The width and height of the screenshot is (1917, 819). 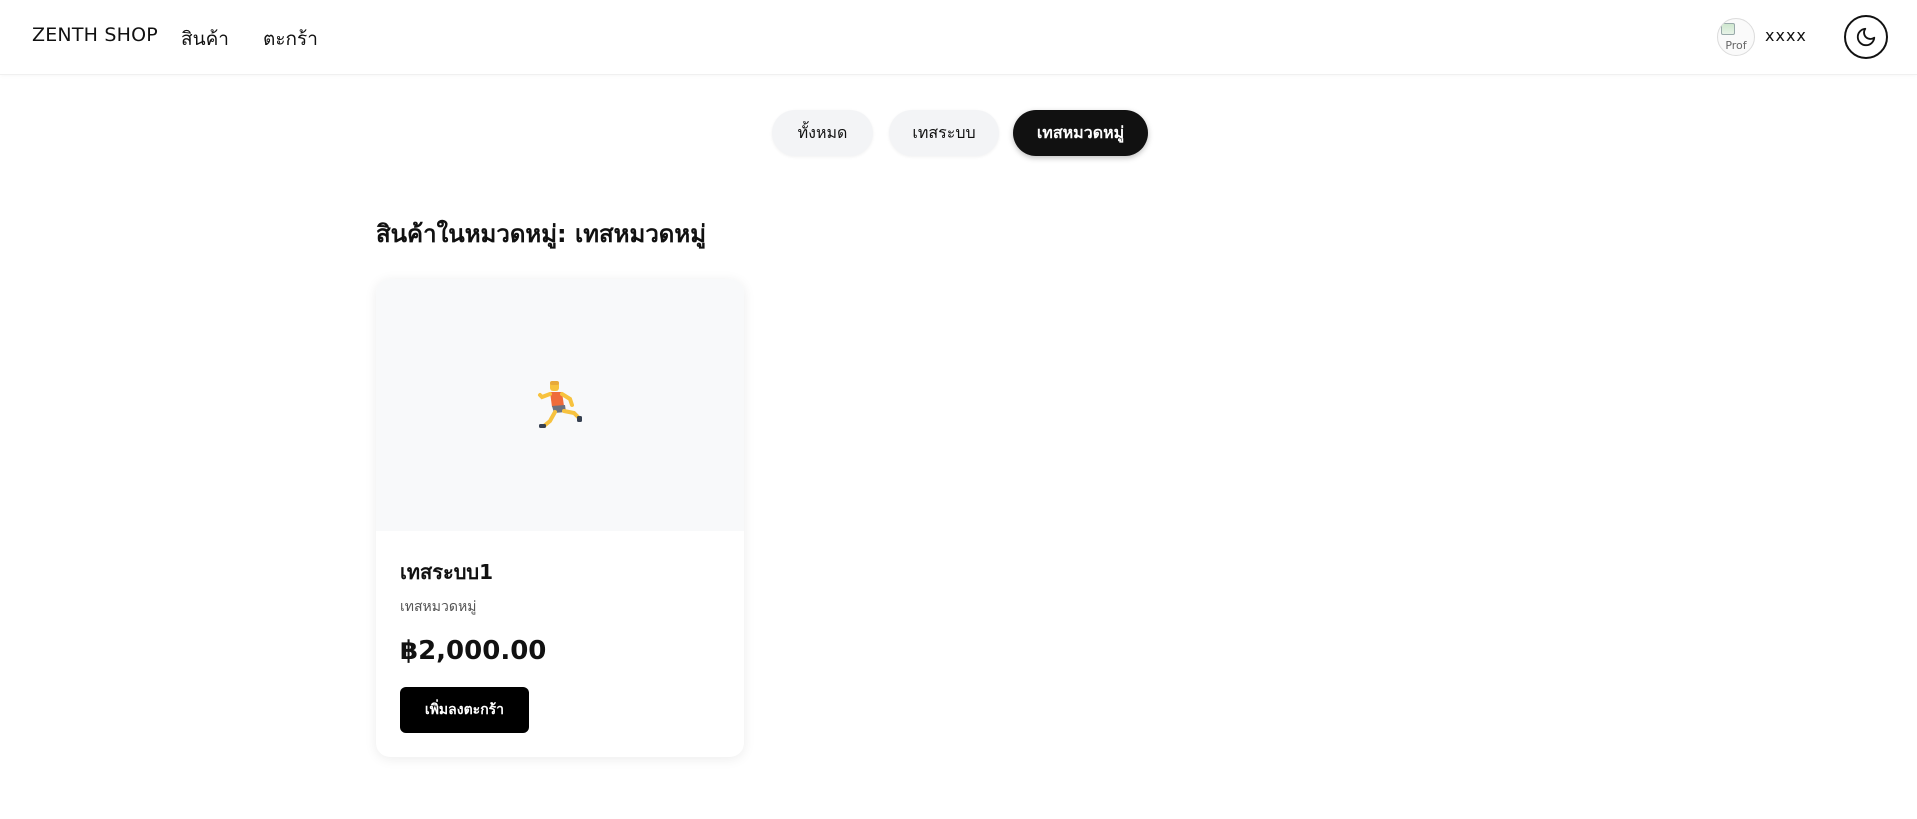 I want to click on theme-toggle-button, so click(x=1866, y=37).